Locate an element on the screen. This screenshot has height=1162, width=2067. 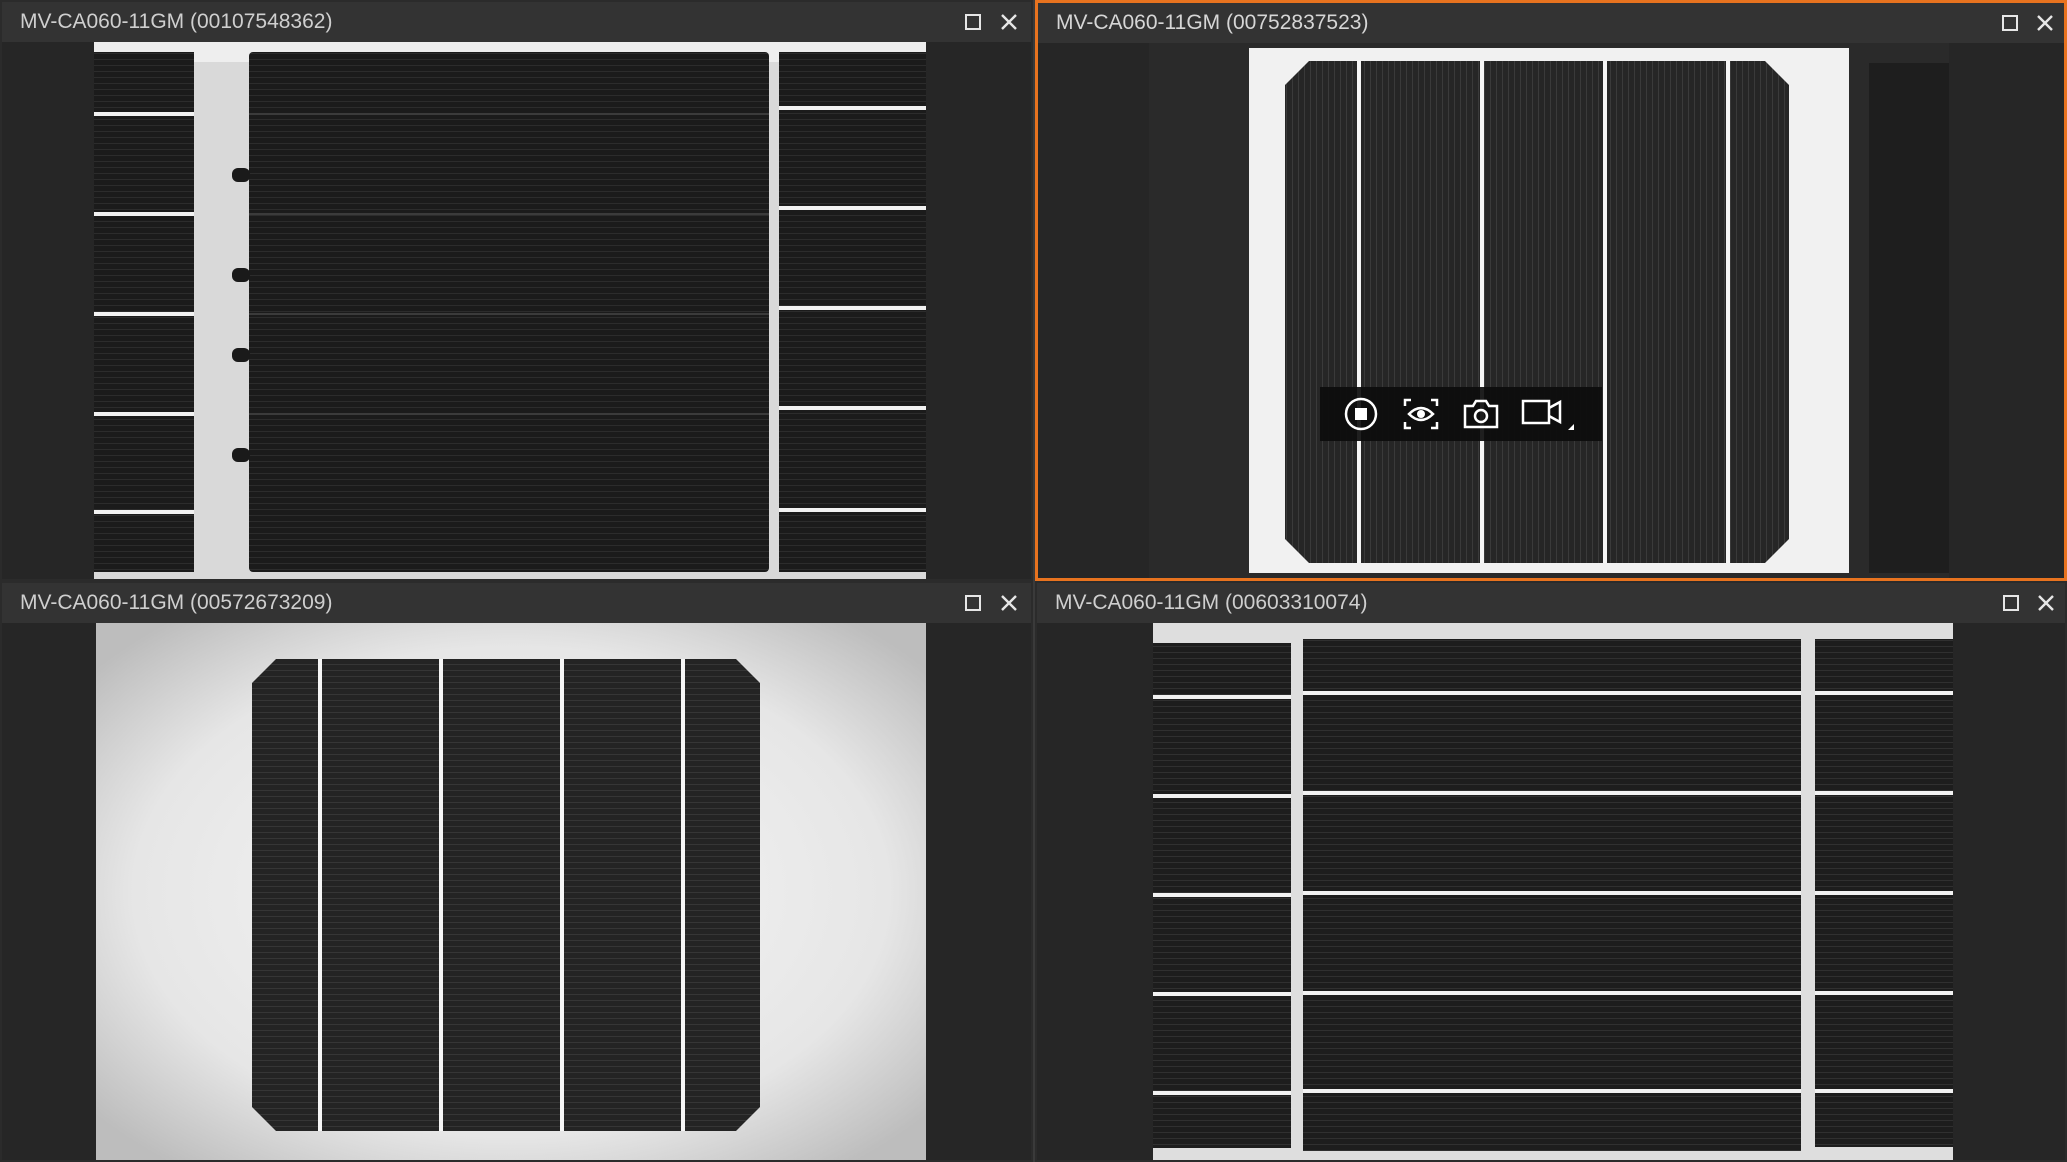
pane-header: MV-CA060-11GM (00572673209) is located at coordinates (516, 603).